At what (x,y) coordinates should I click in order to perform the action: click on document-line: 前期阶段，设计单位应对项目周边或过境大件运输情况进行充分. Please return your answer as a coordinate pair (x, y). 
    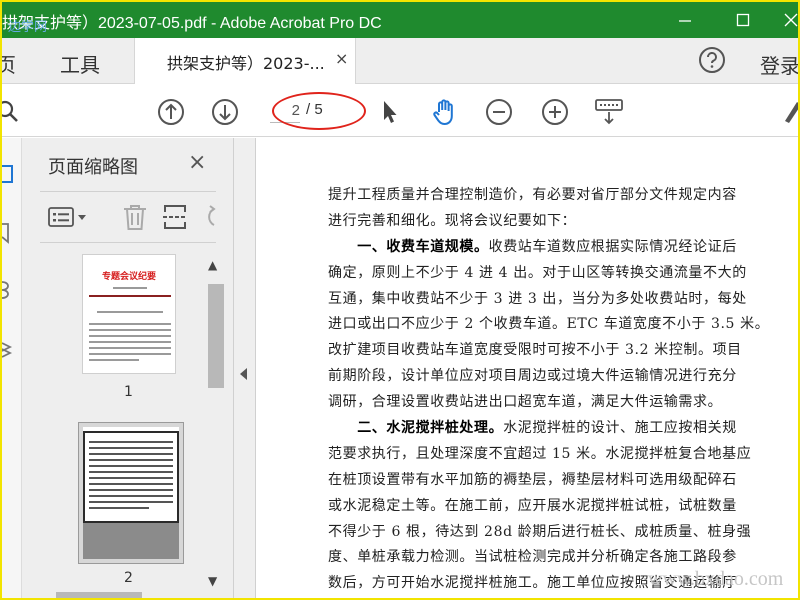
    Looking at the image, I should click on (532, 378).